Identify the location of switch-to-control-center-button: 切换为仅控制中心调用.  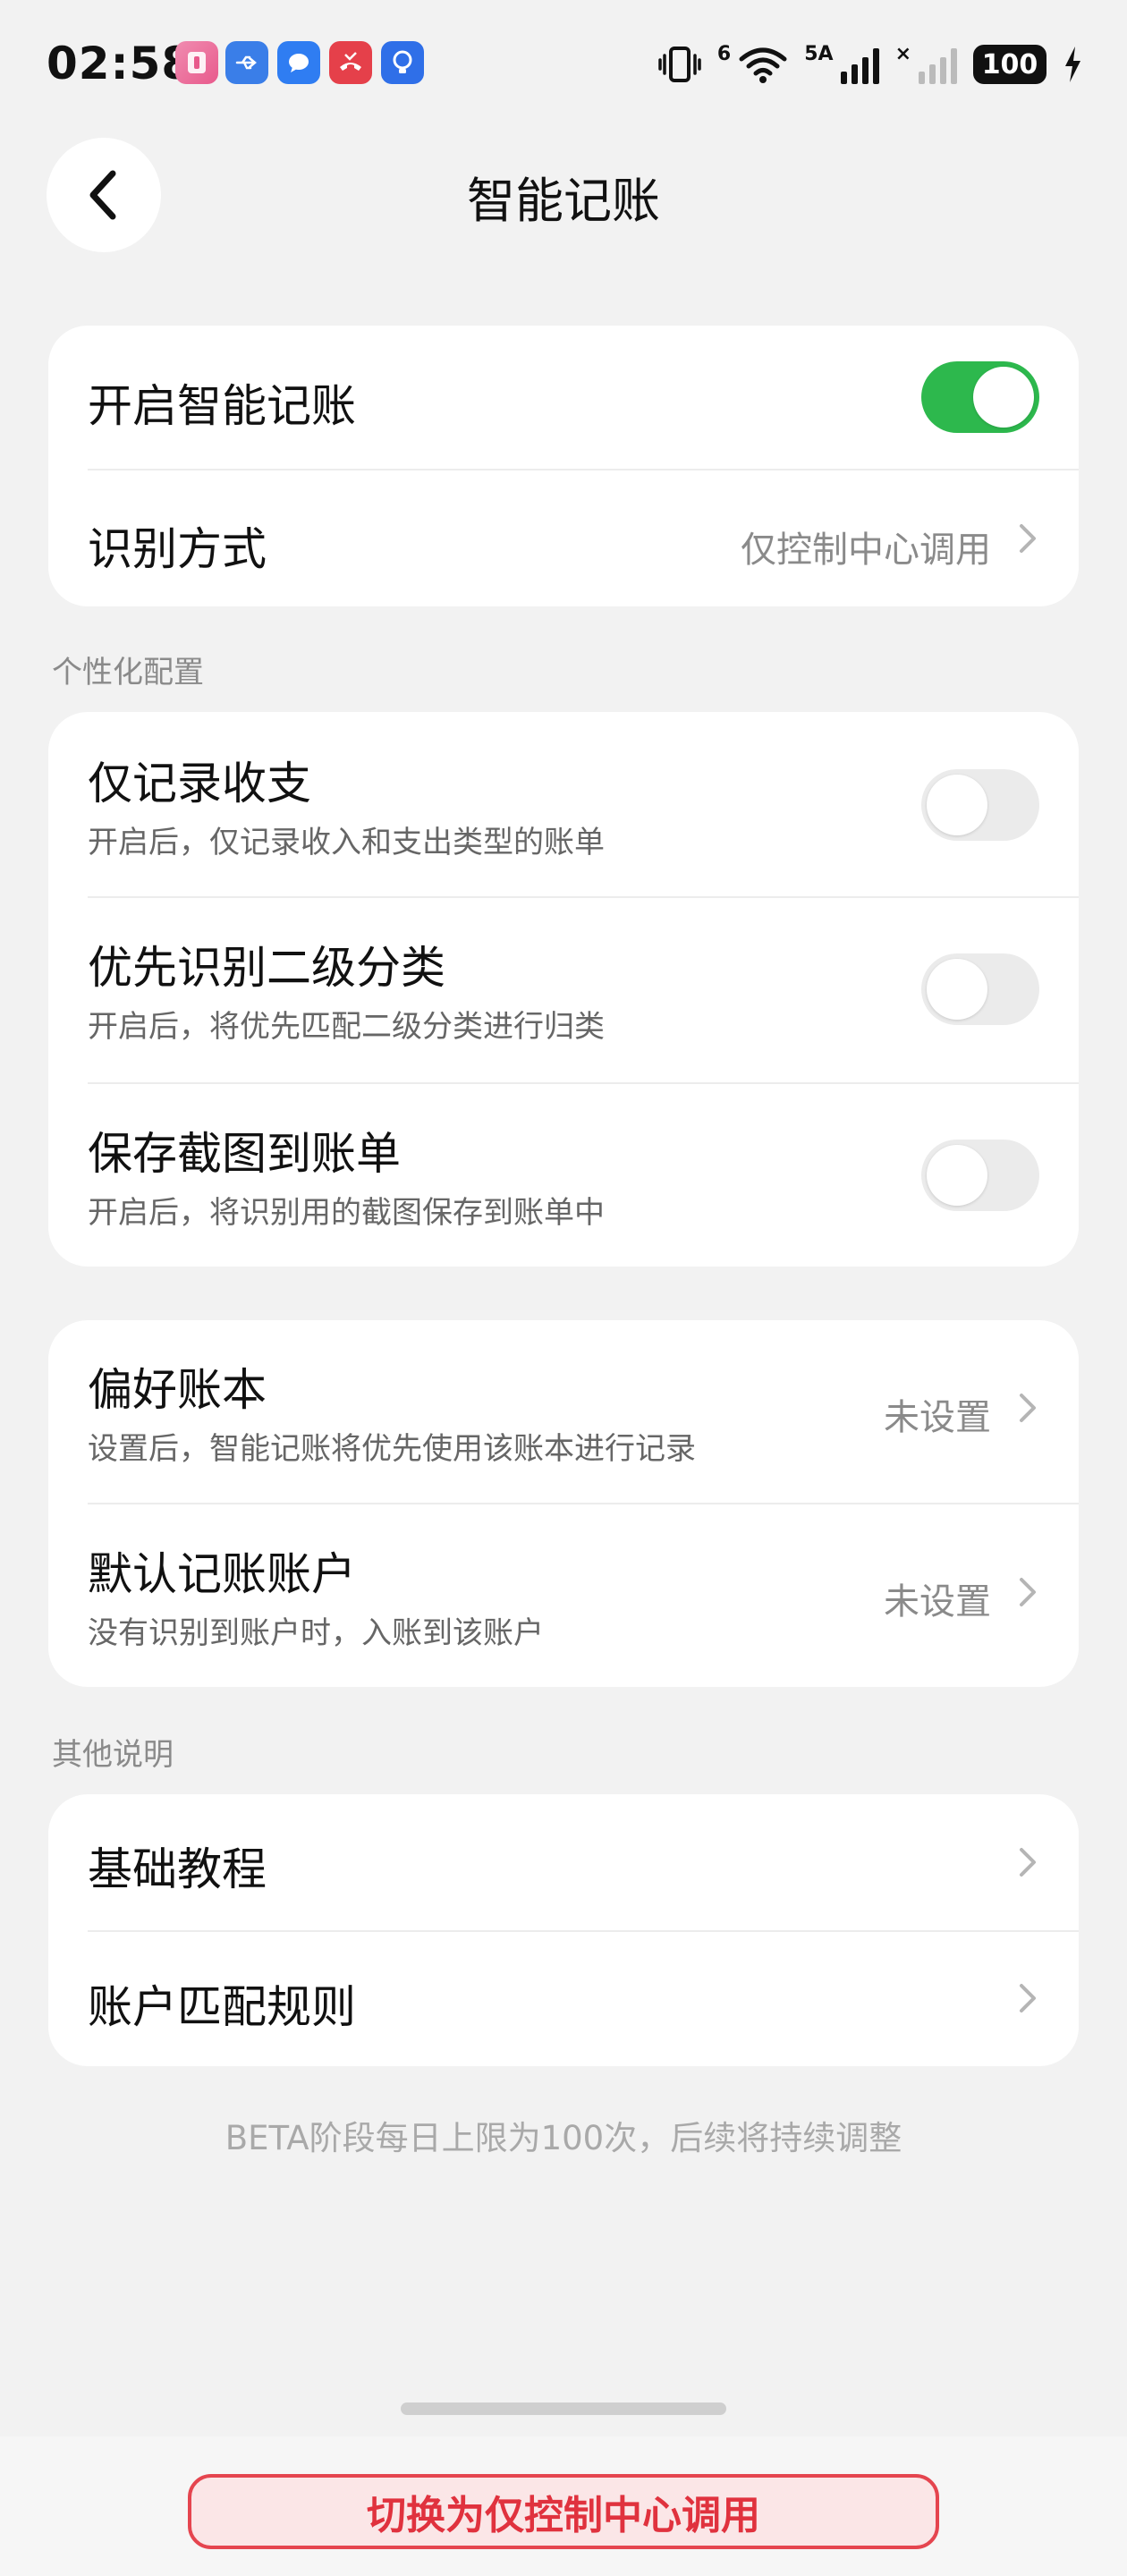
(563, 2511).